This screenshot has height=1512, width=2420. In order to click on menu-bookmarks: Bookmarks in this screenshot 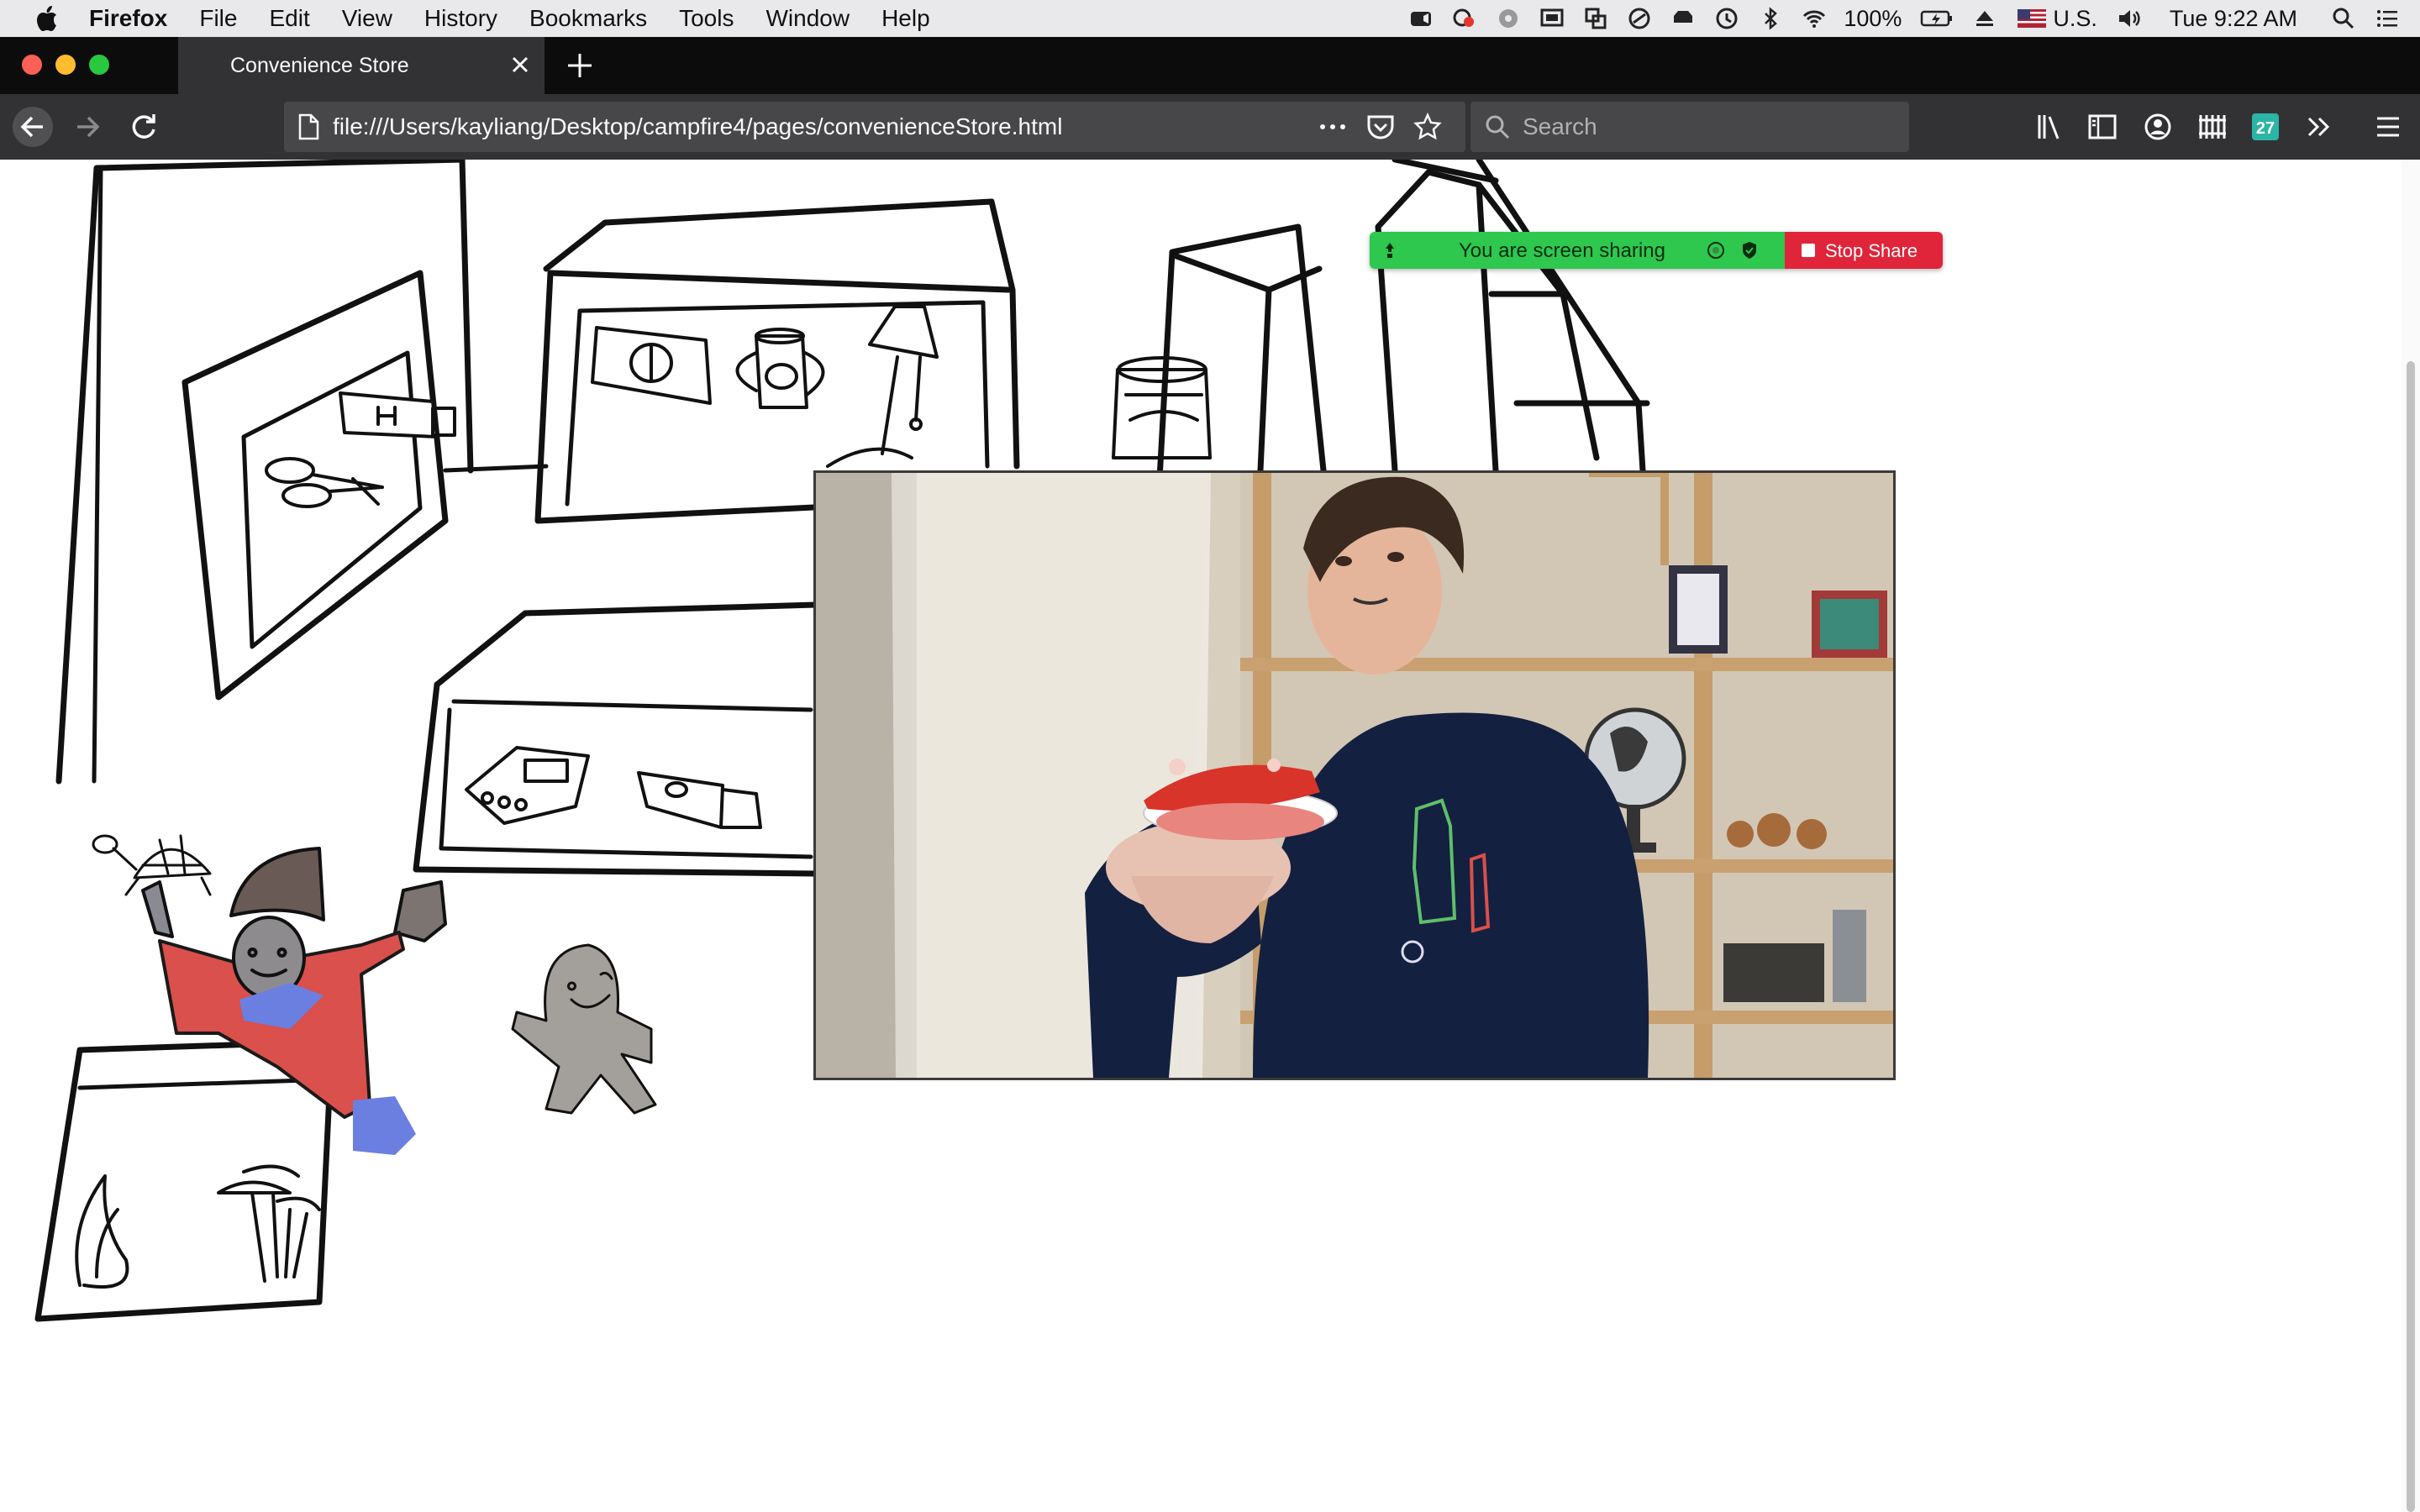, I will do `click(588, 18)`.